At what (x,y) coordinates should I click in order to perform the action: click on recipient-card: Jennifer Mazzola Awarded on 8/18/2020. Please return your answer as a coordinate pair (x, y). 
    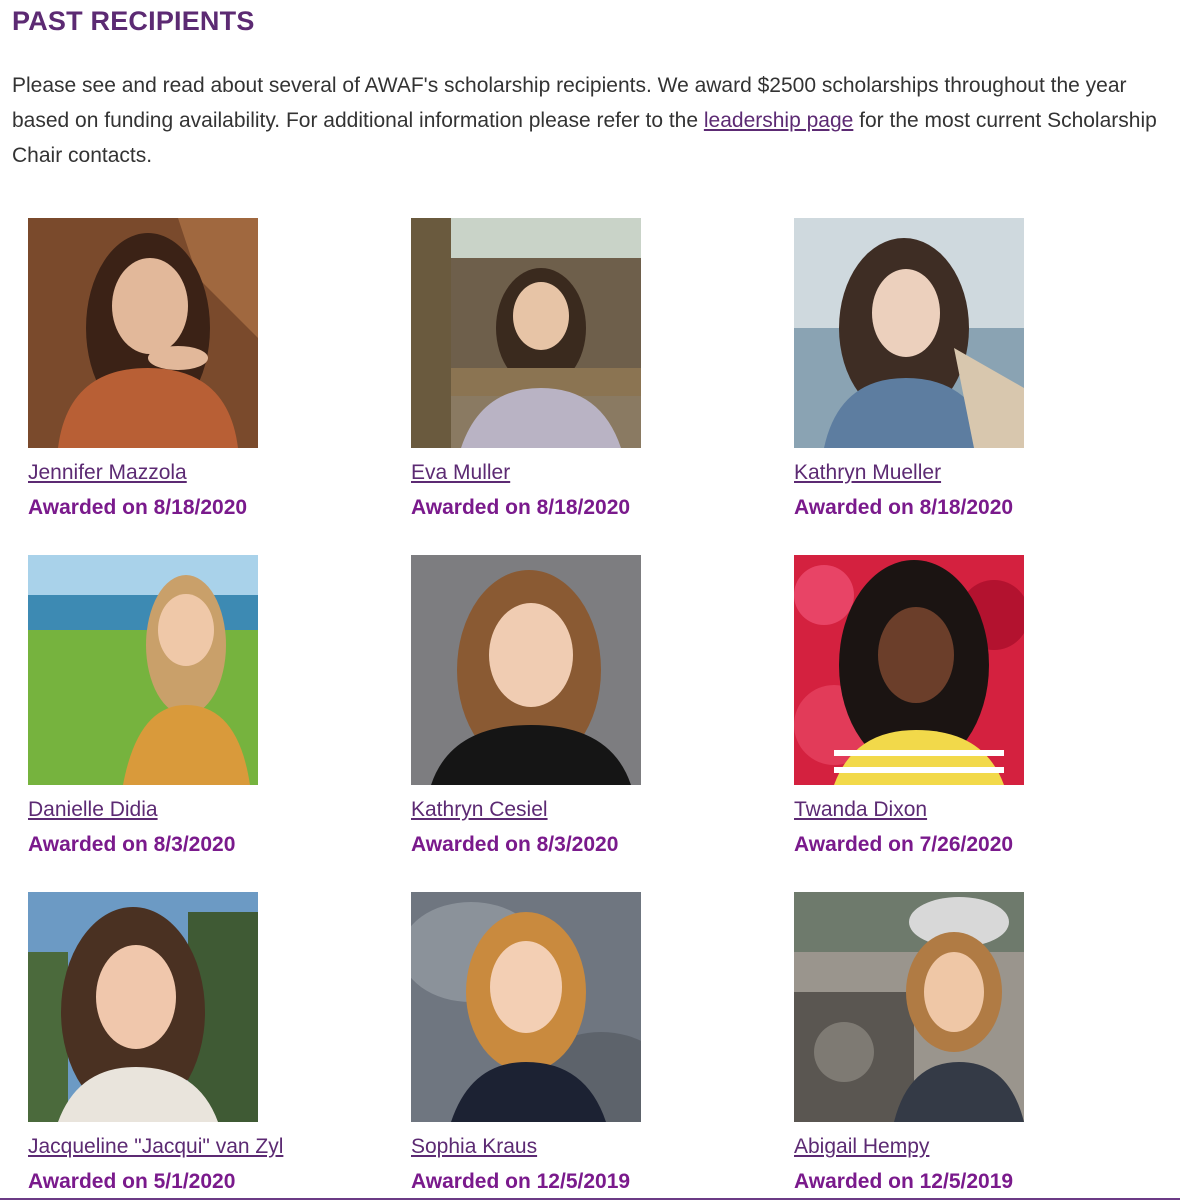
    Looking at the image, I should click on (208, 369).